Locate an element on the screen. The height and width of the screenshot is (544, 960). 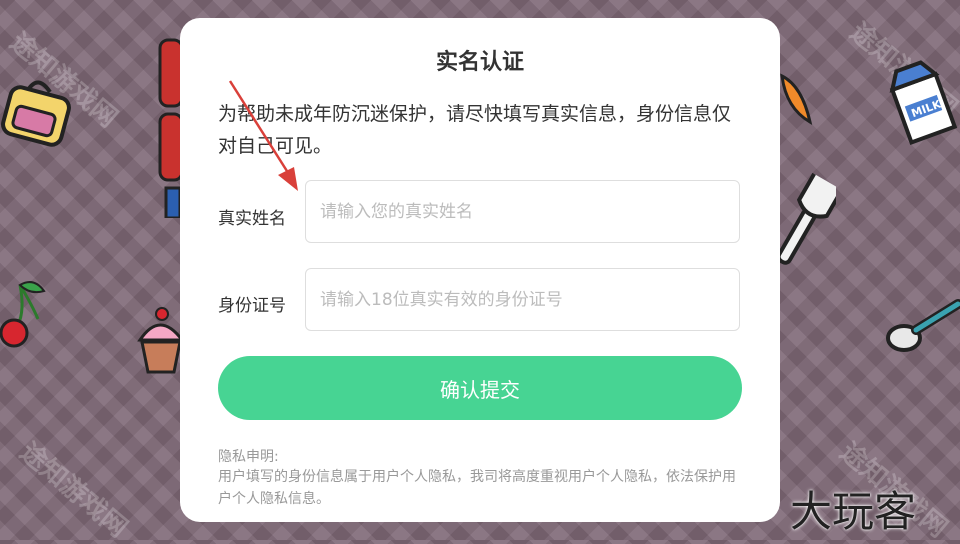
spoon-icon is located at coordinates (923, 325).